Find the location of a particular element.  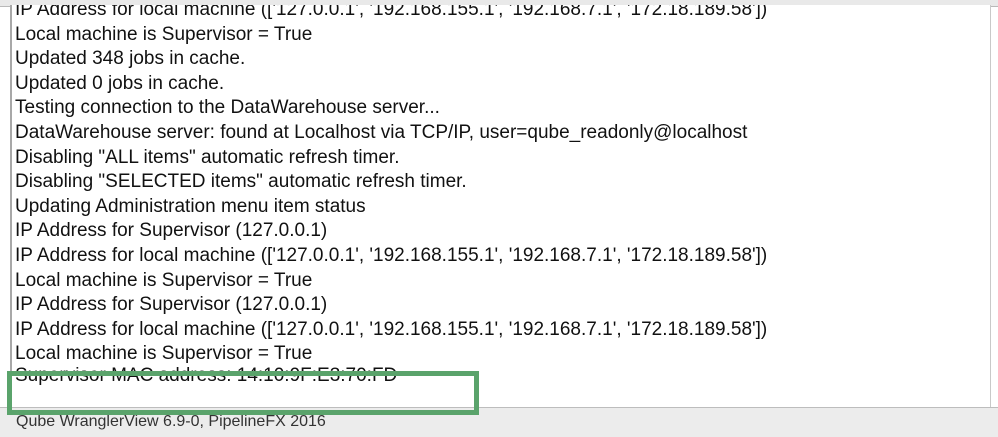

log-line: Updated 0 jobs in cache. is located at coordinates (120, 83).